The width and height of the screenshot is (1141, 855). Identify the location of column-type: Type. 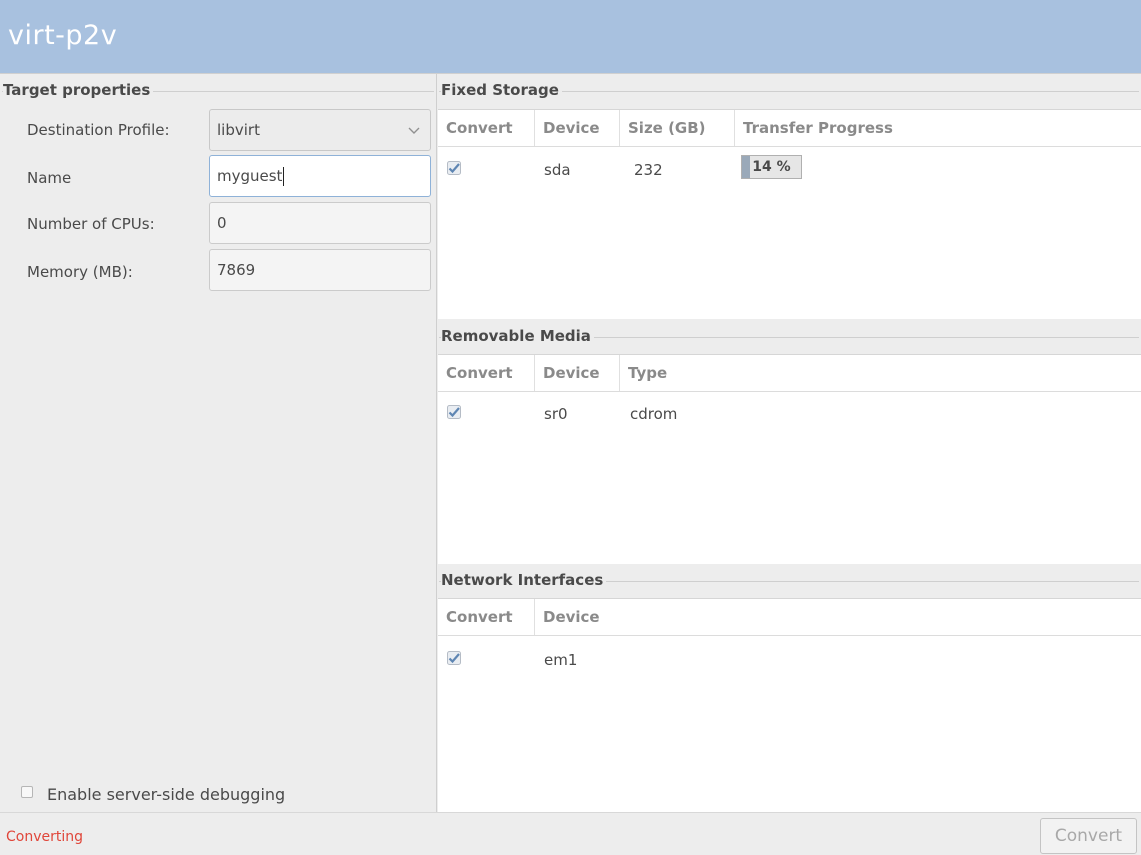
(720, 373).